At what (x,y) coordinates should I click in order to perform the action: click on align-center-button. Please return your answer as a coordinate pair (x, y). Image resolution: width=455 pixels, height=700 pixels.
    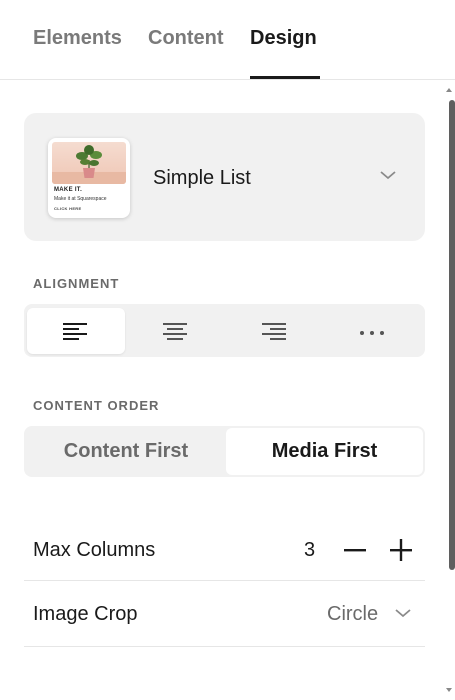
    Looking at the image, I should click on (175, 331).